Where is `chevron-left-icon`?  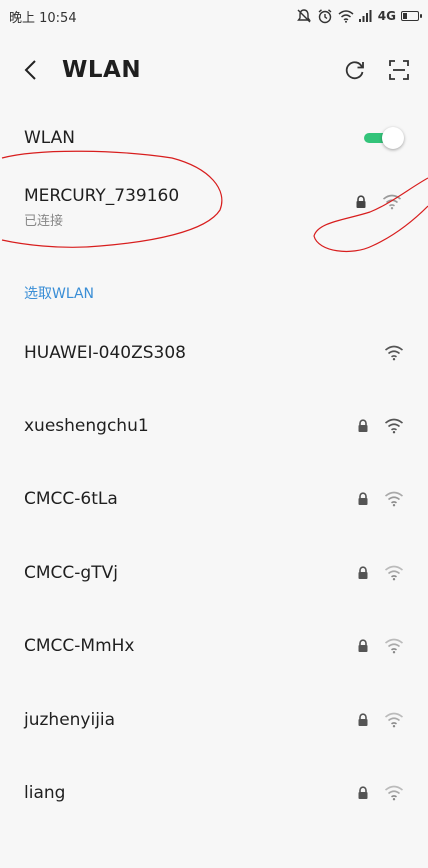 chevron-left-icon is located at coordinates (30, 70).